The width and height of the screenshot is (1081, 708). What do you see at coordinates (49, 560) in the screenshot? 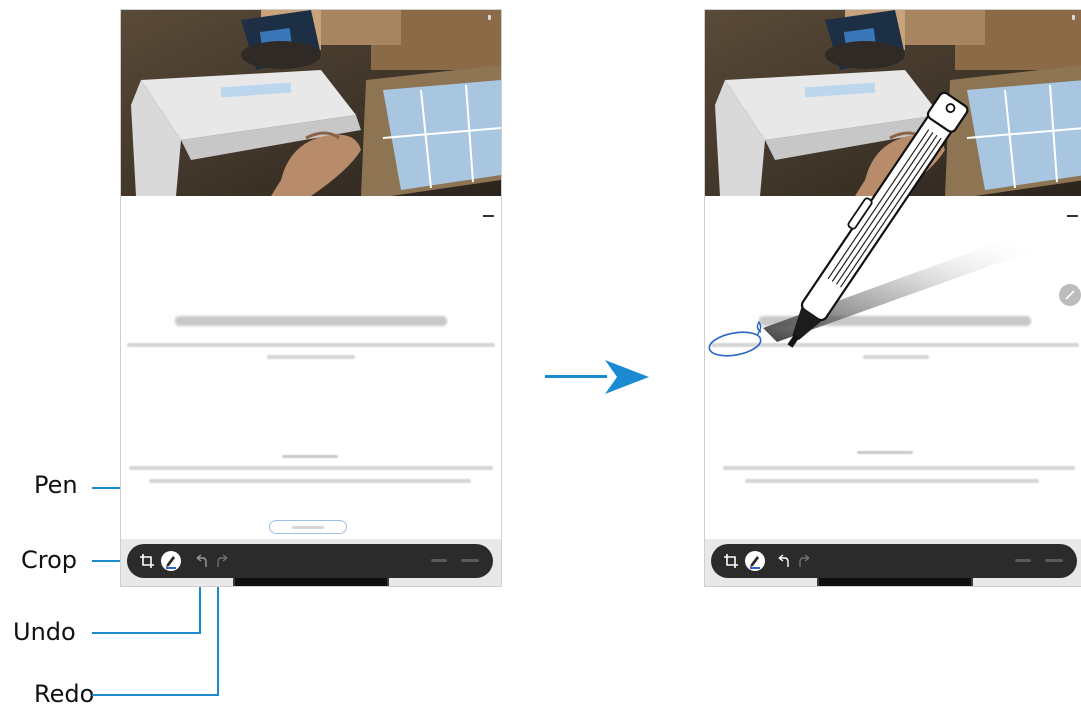
I see `callout-label-crop: Crop` at bounding box center [49, 560].